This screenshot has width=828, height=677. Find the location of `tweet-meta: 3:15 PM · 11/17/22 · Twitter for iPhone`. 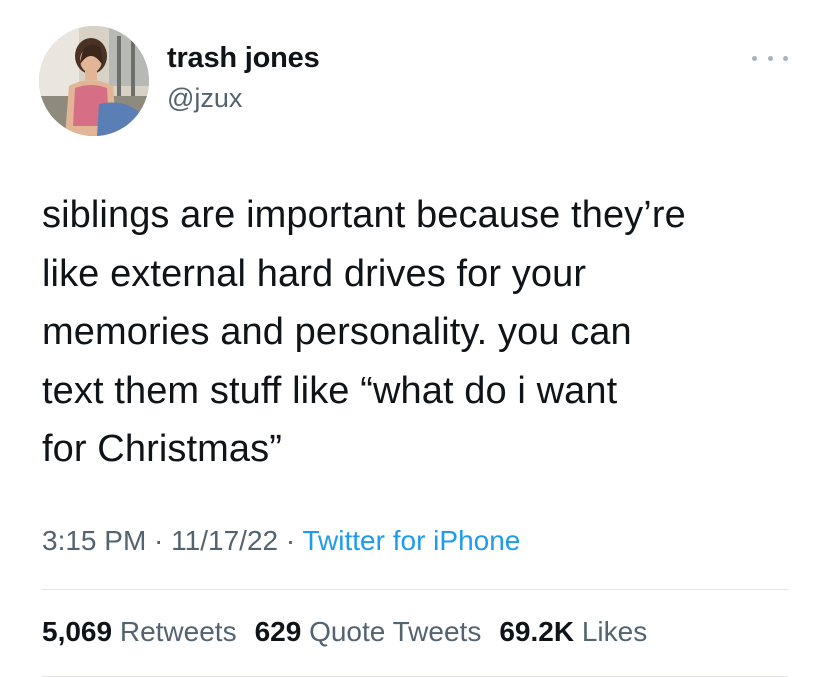

tweet-meta: 3:15 PM · 11/17/22 · Twitter for iPhone is located at coordinates (281, 541).